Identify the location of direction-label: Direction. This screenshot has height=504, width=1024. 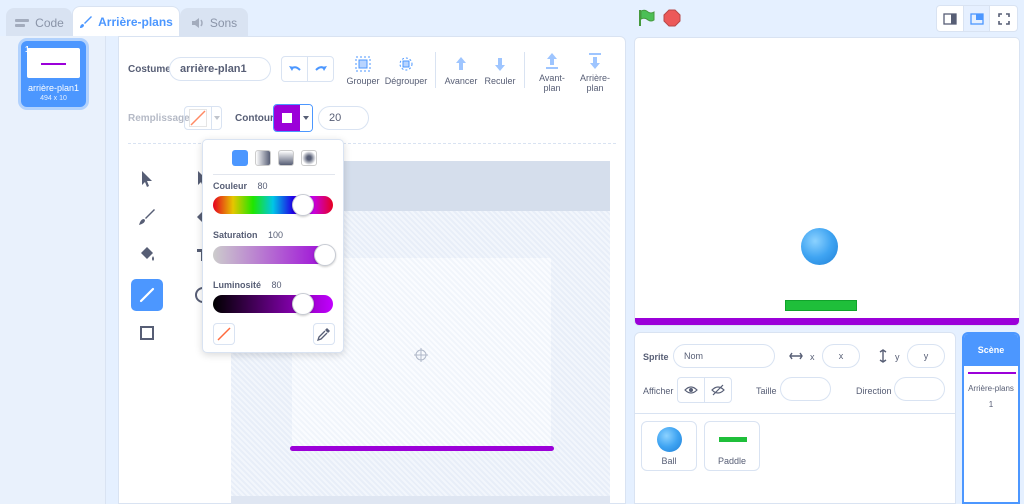
(874, 391).